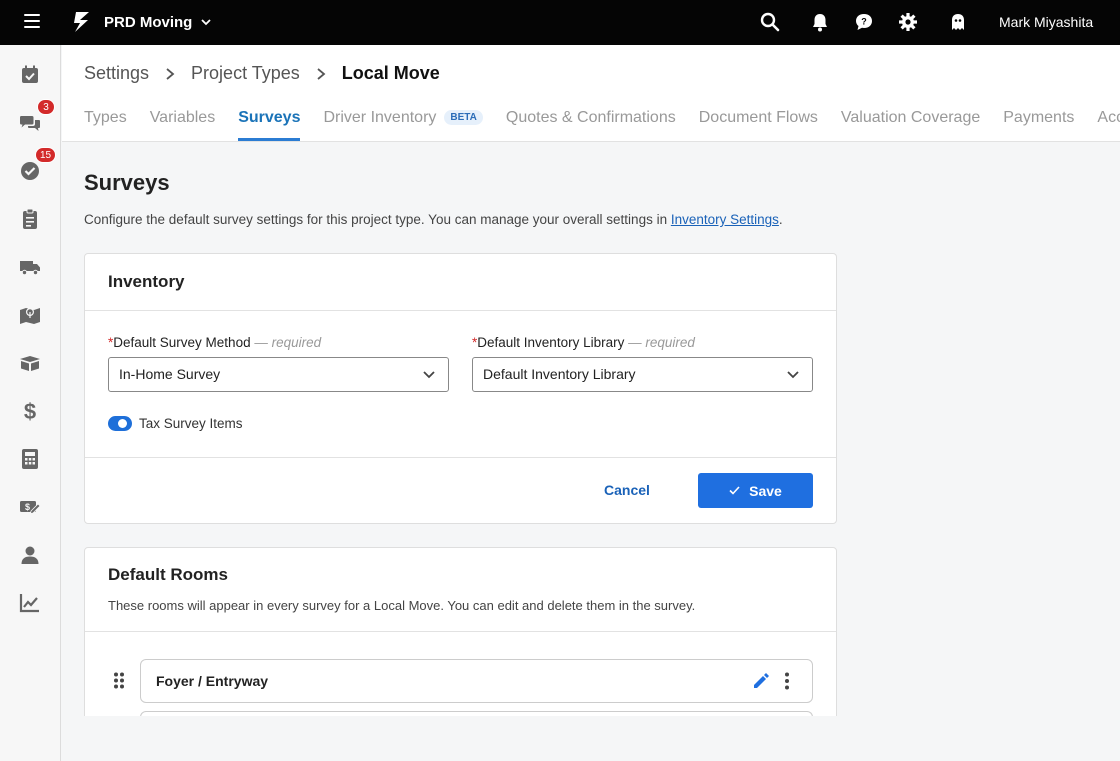  What do you see at coordinates (460, 282) in the screenshot?
I see `inventory-card-title: Inventory` at bounding box center [460, 282].